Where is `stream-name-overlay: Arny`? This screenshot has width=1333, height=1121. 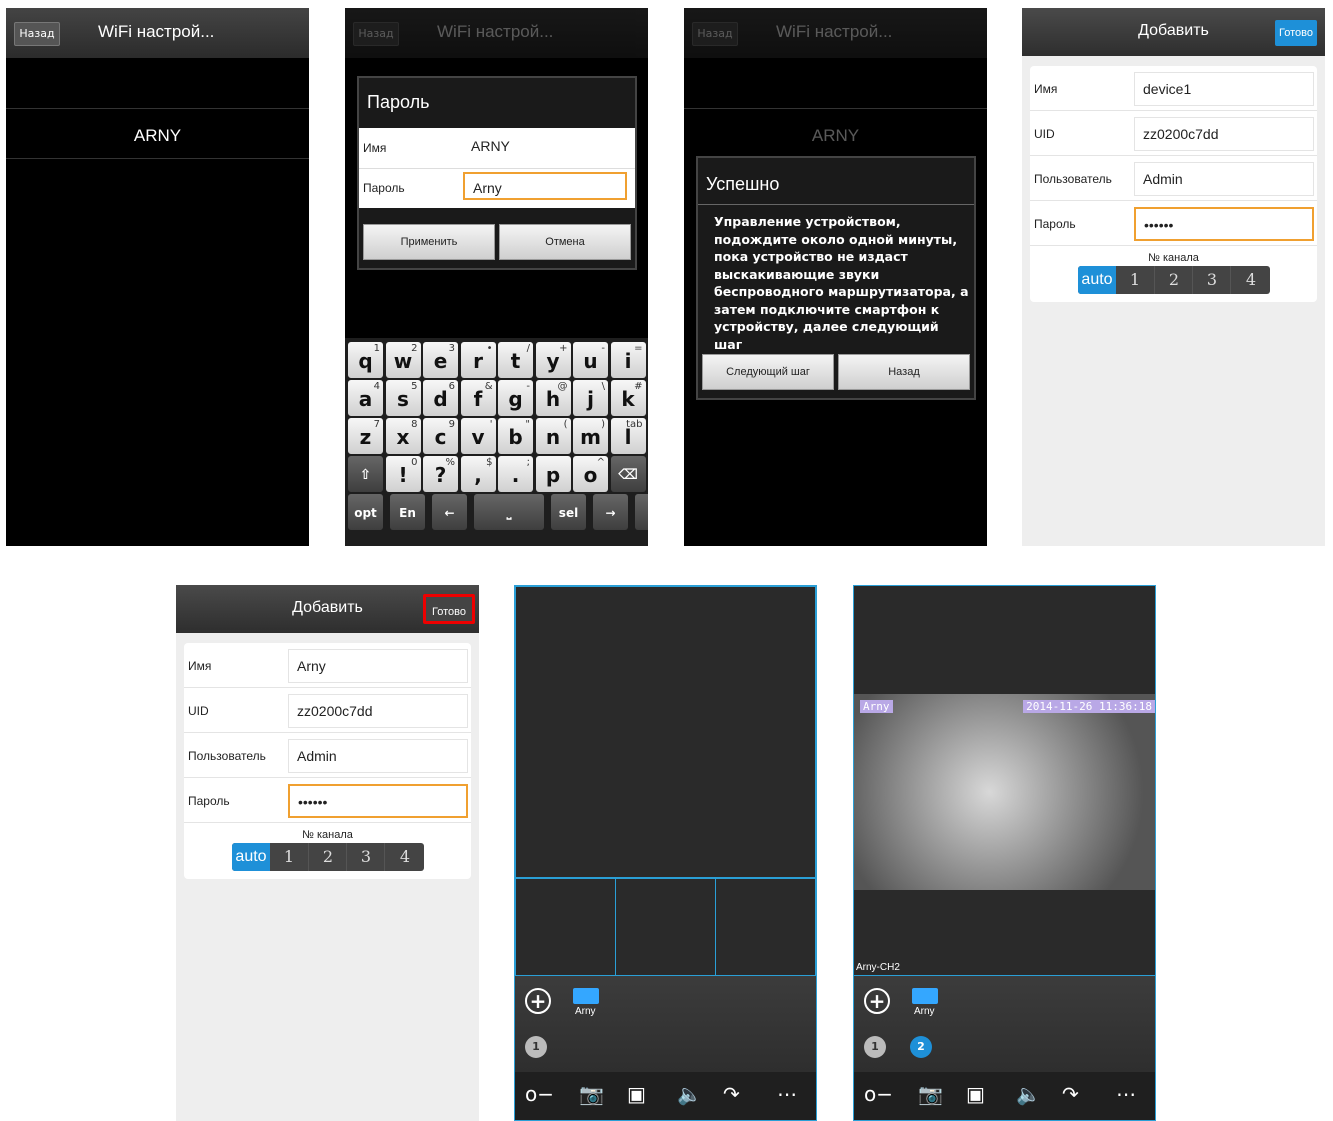 stream-name-overlay: Arny is located at coordinates (876, 706).